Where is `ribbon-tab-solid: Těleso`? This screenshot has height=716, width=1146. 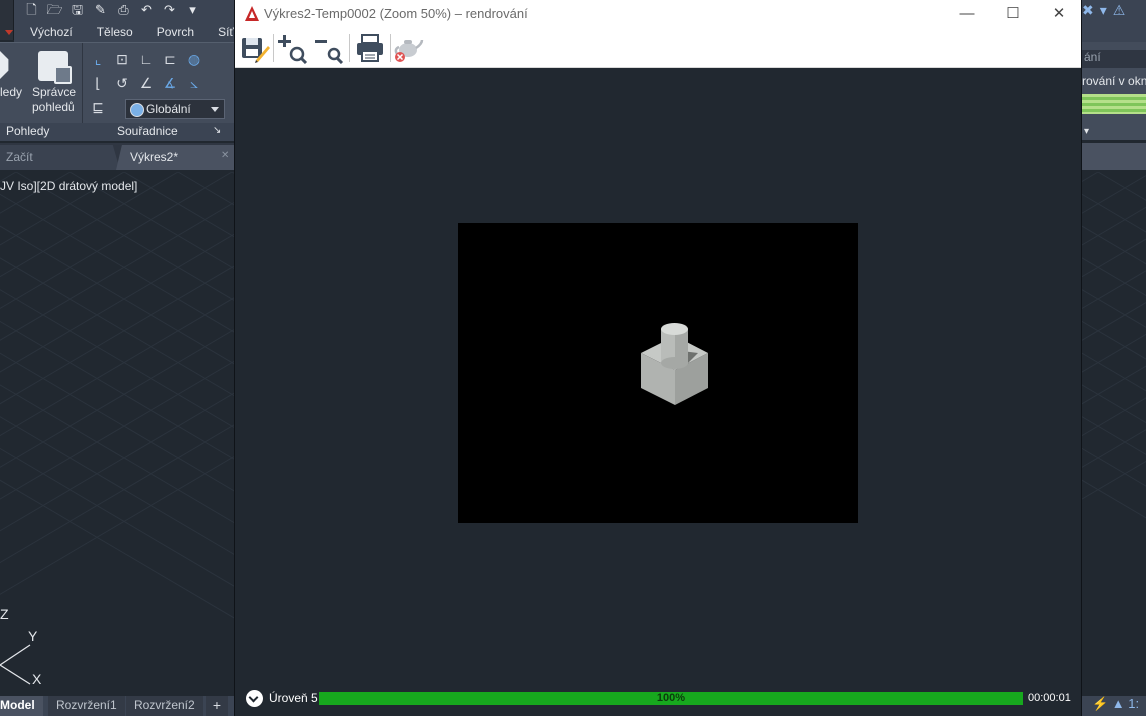 ribbon-tab-solid: Těleso is located at coordinates (111, 32).